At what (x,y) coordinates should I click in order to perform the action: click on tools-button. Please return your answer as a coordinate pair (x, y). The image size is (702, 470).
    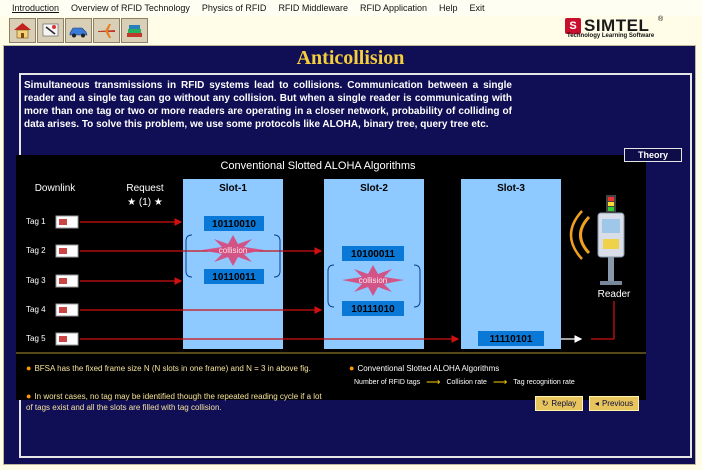
    Looking at the image, I should click on (50, 30).